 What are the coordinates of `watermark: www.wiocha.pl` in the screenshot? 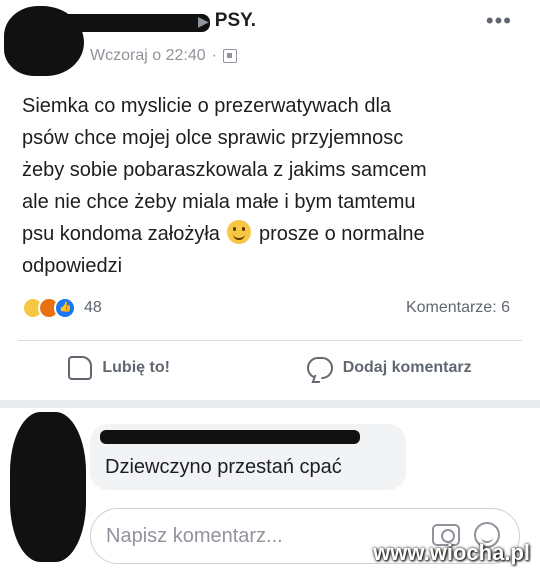 It's located at (451, 552).